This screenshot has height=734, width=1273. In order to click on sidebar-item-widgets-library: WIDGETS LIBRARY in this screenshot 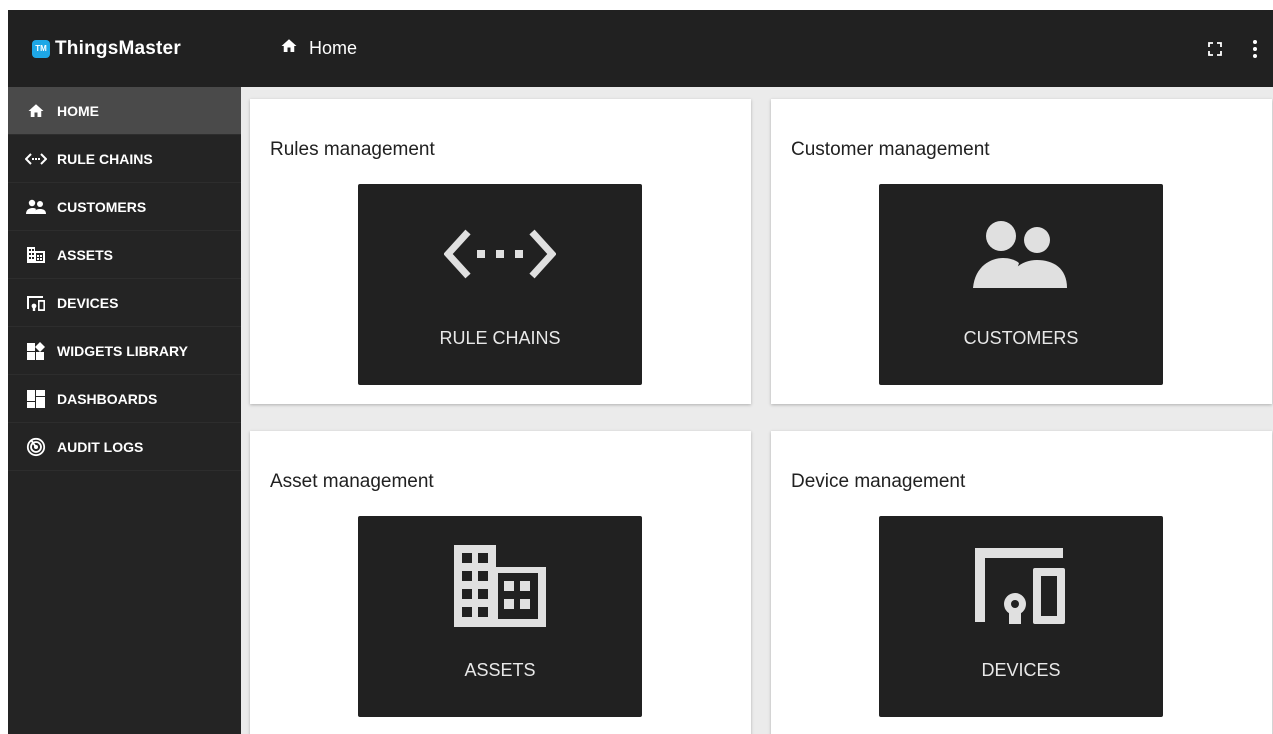, I will do `click(124, 351)`.